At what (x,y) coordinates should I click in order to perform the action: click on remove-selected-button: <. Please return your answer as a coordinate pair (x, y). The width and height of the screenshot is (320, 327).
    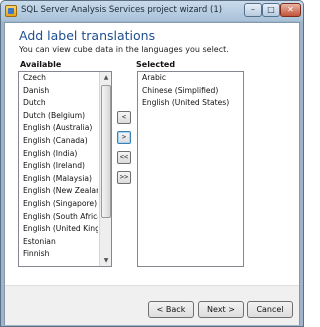
    Looking at the image, I should click on (124, 117).